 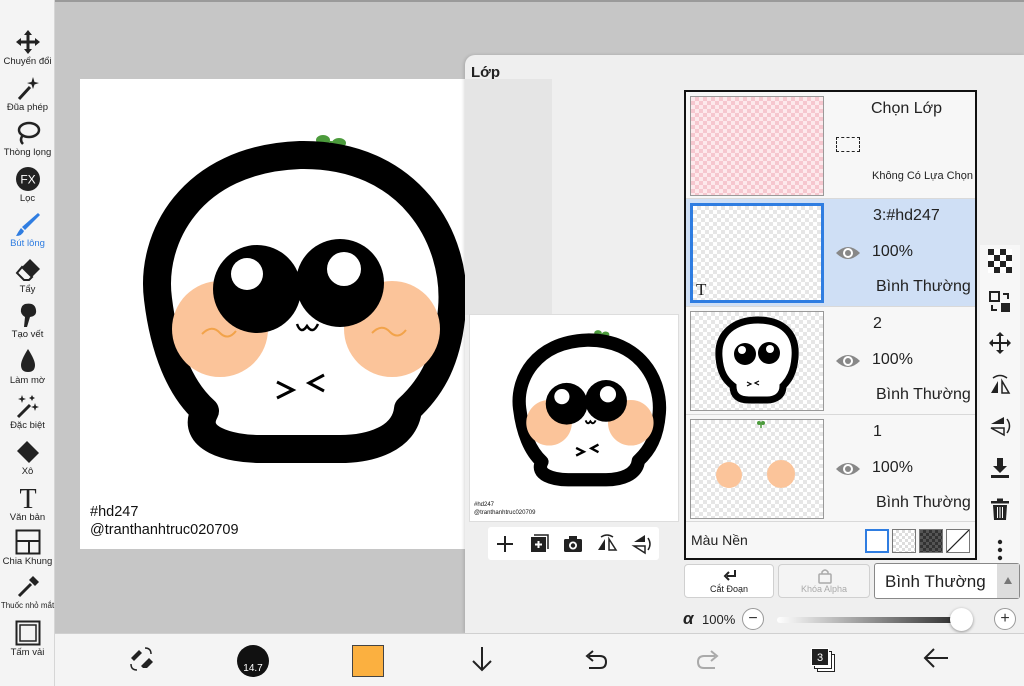 I want to click on back-button, so click(x=936, y=661).